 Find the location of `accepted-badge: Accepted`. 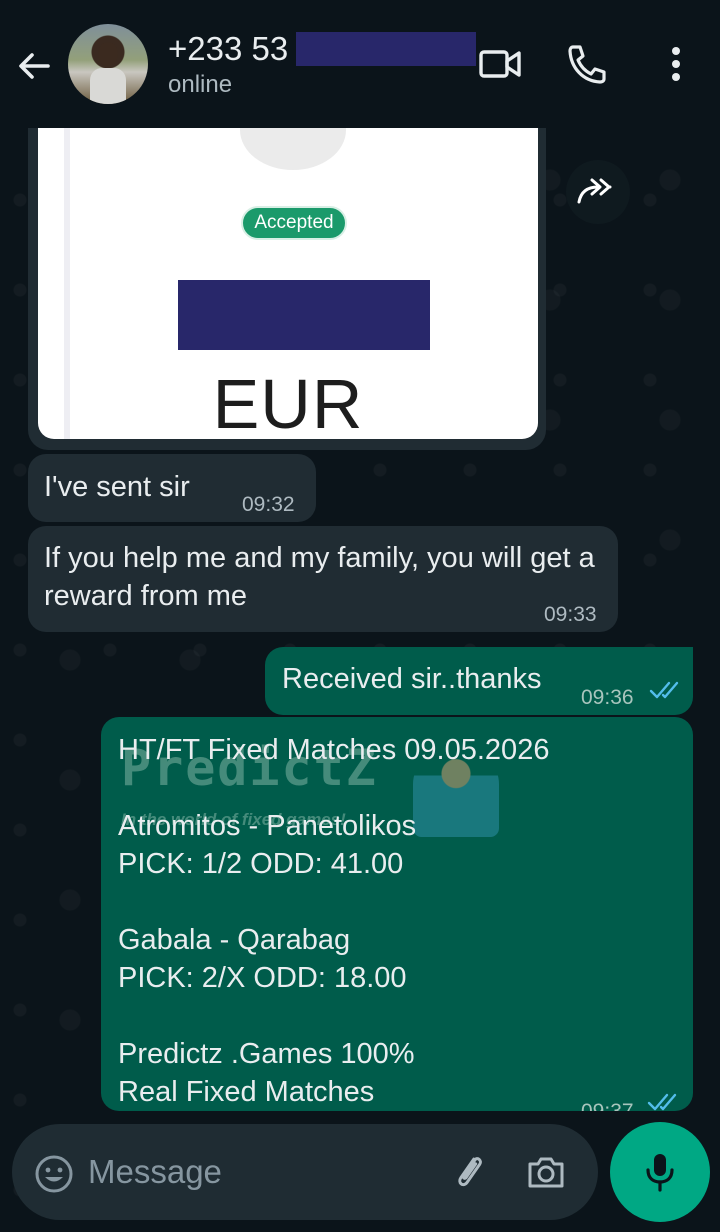

accepted-badge: Accepted is located at coordinates (294, 223).